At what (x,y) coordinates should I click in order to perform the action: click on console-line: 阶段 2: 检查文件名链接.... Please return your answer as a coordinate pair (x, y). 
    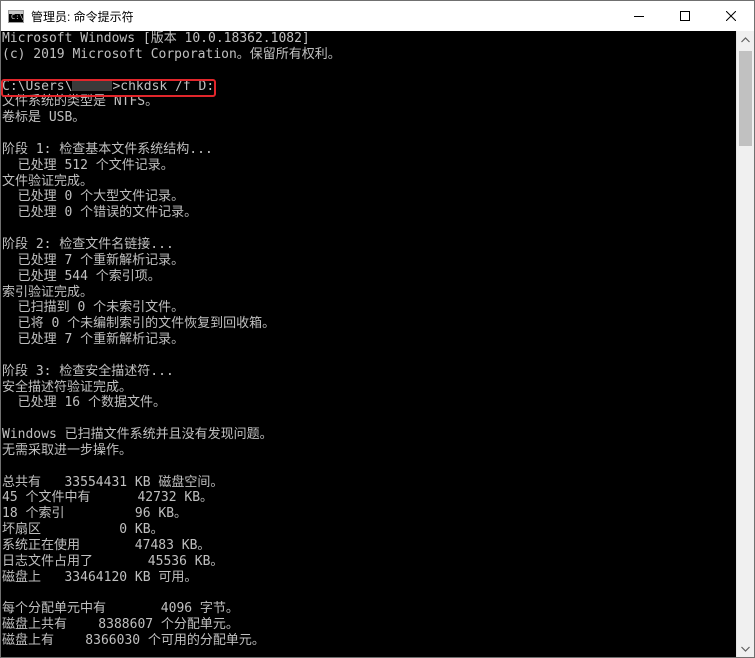
    Looking at the image, I should click on (88, 244).